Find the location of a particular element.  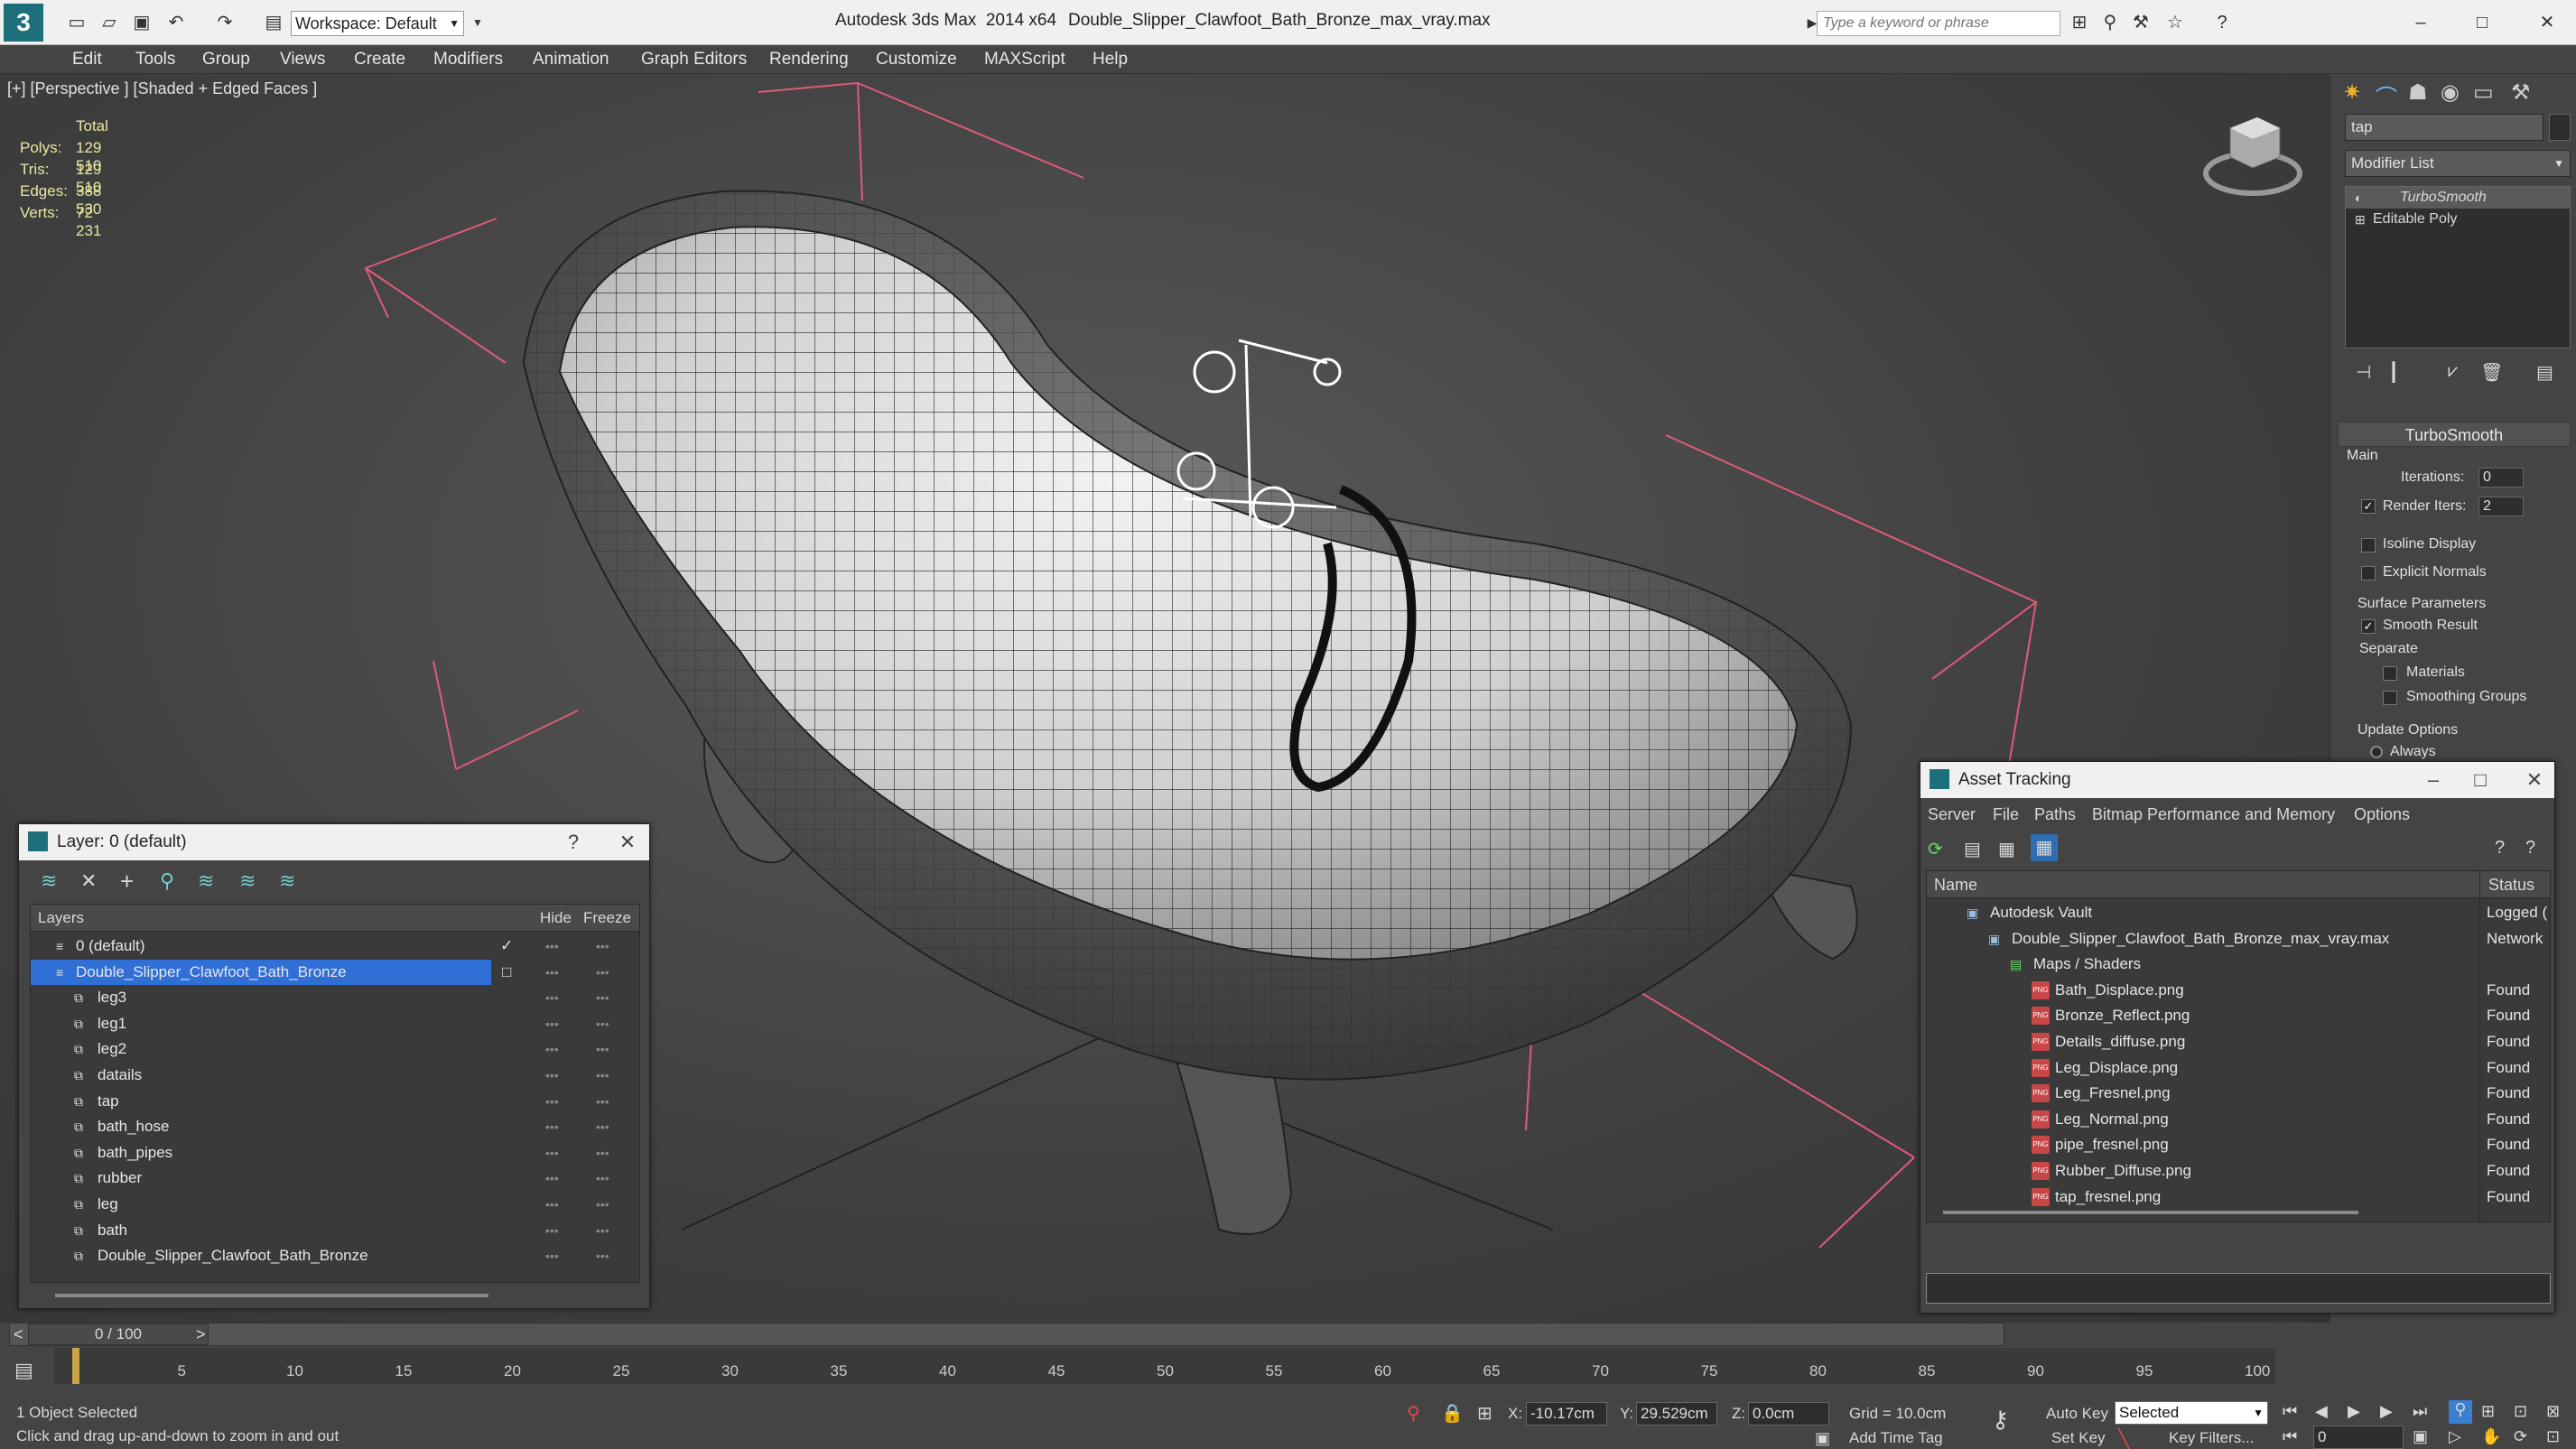

col-name: Name is located at coordinates (1955, 885).